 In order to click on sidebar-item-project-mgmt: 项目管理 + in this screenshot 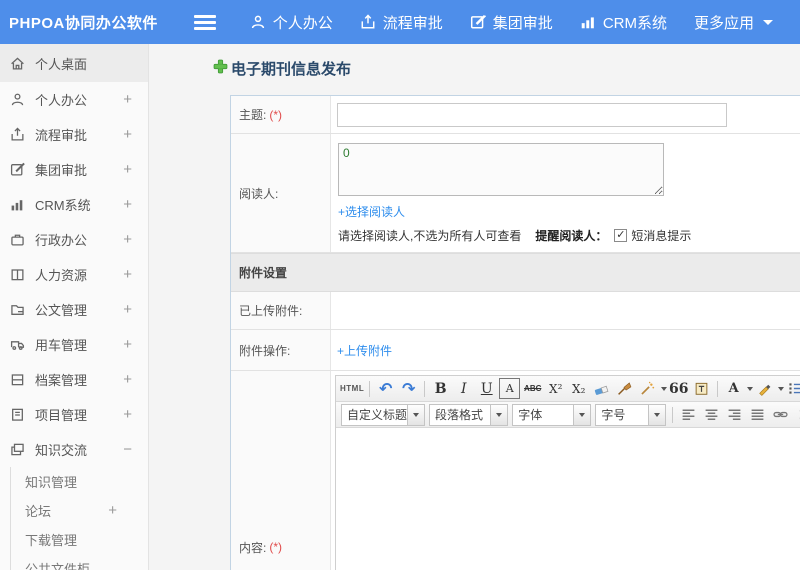, I will do `click(74, 414)`.